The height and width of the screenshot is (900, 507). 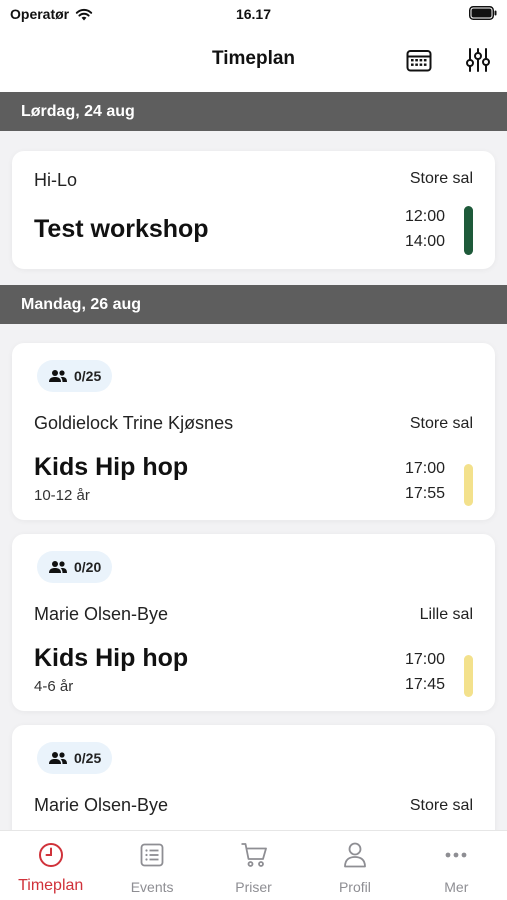 What do you see at coordinates (253, 887) in the screenshot?
I see `tab-label: Priser` at bounding box center [253, 887].